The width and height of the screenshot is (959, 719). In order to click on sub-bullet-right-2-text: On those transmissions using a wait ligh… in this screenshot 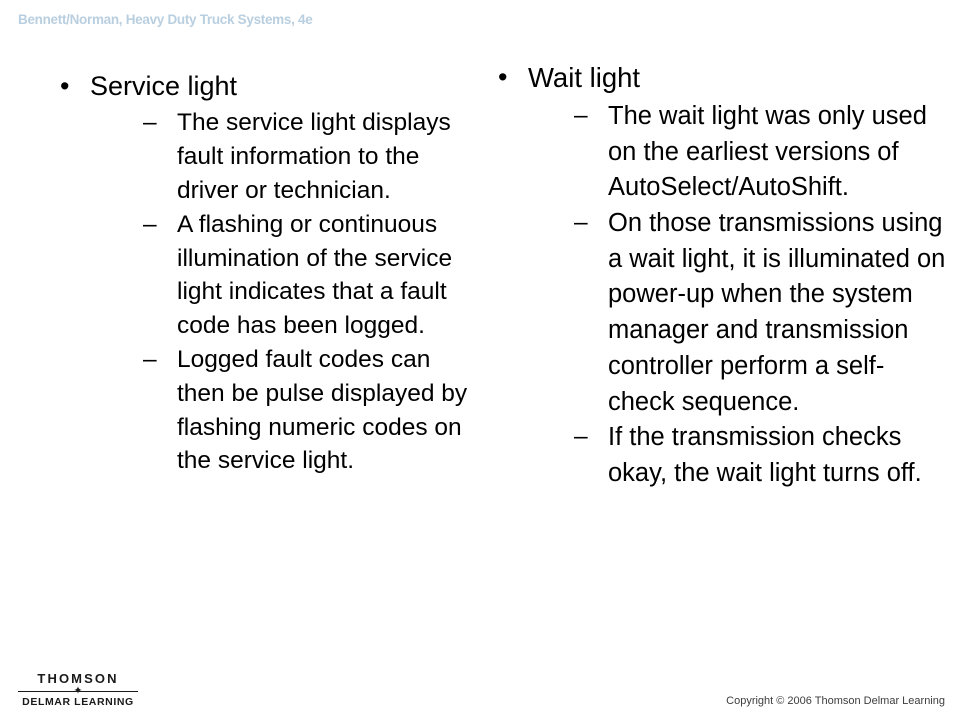, I will do `click(777, 312)`.